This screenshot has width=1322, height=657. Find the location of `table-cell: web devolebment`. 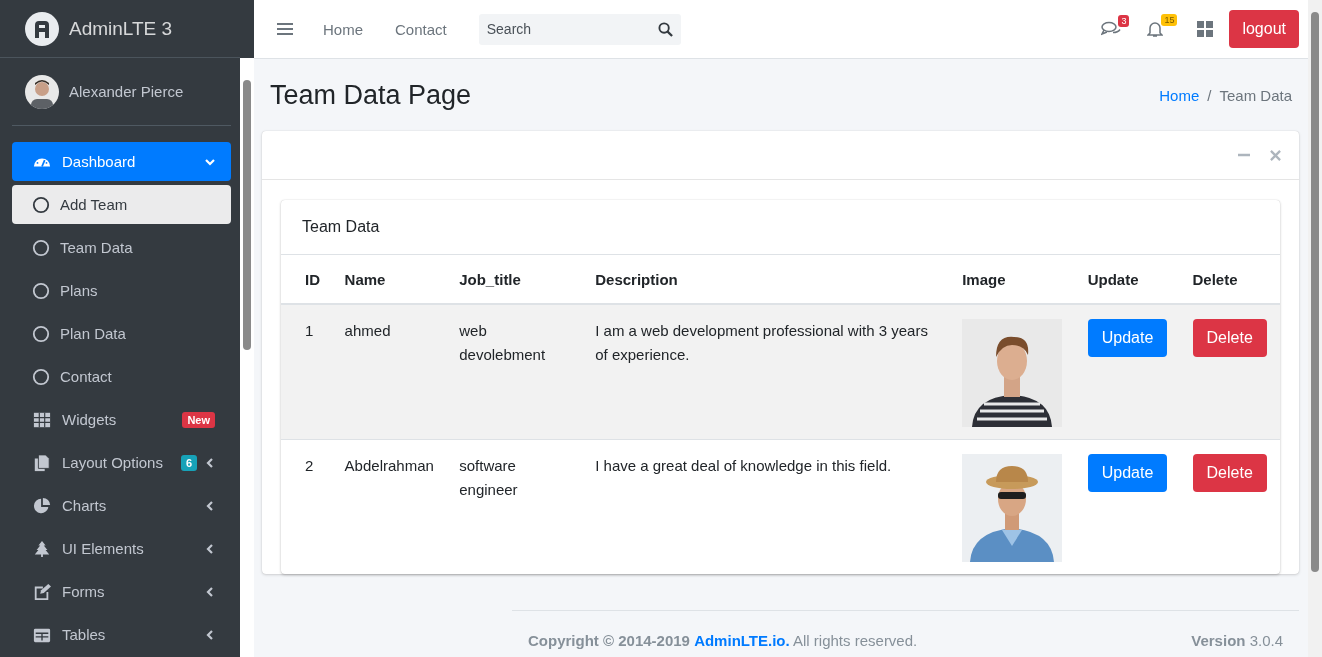

table-cell: web devolebment is located at coordinates (502, 342).